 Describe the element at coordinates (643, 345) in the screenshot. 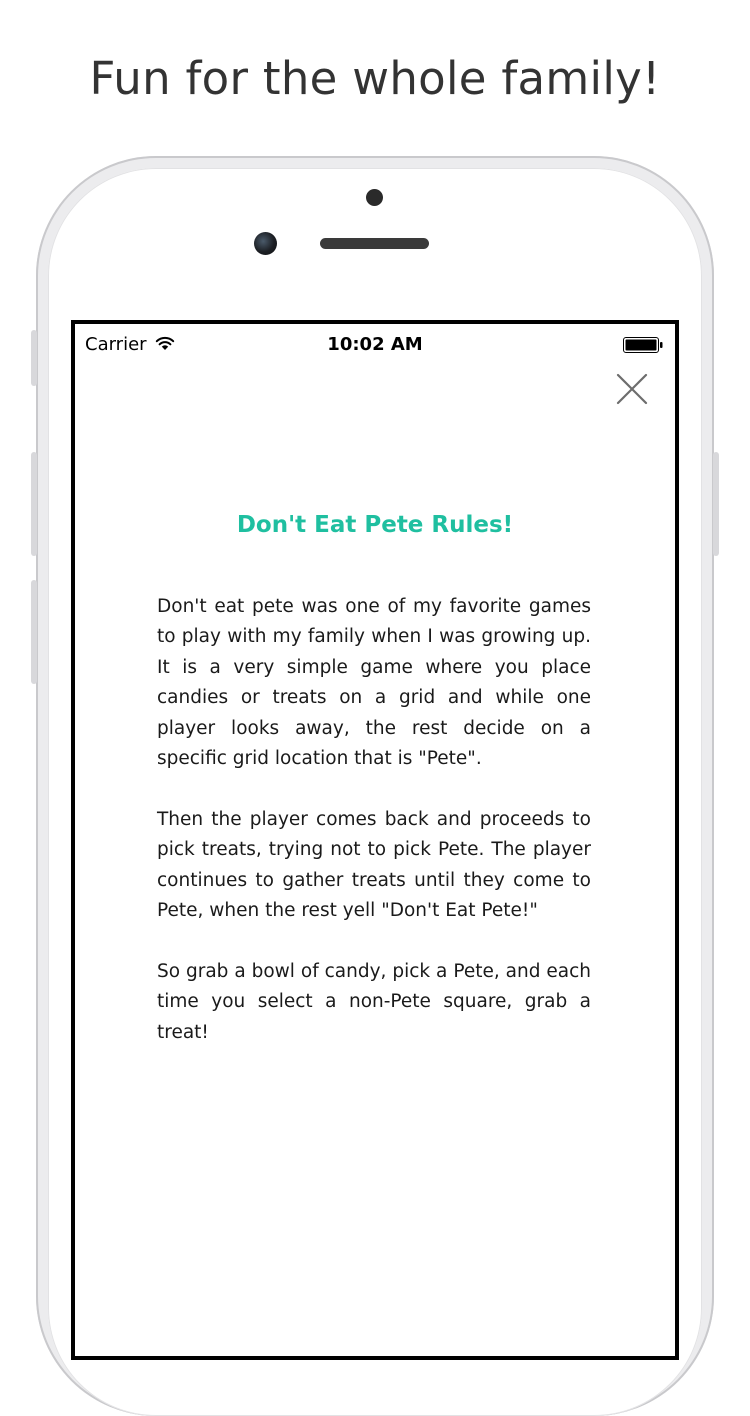

I see `battery-icon` at that location.